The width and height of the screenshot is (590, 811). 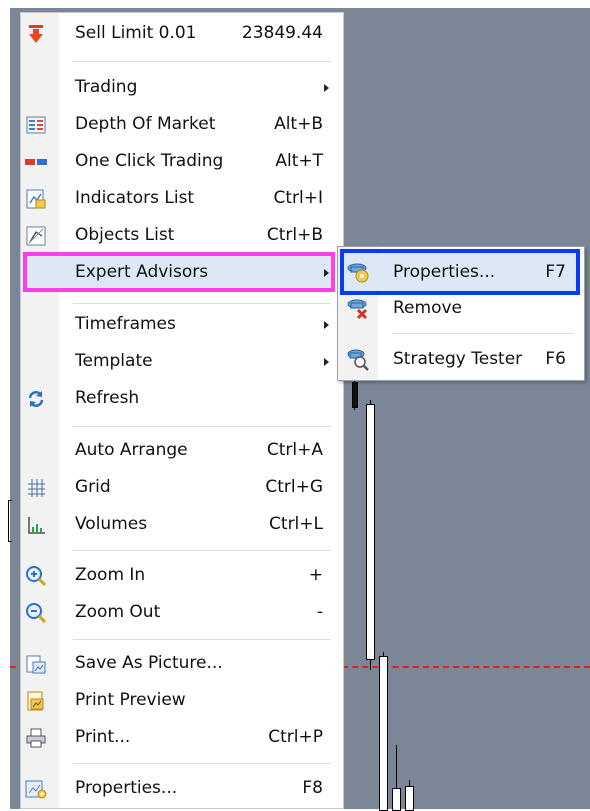 I want to click on menu-item-shortcut: Ctrl+G, so click(x=294, y=487).